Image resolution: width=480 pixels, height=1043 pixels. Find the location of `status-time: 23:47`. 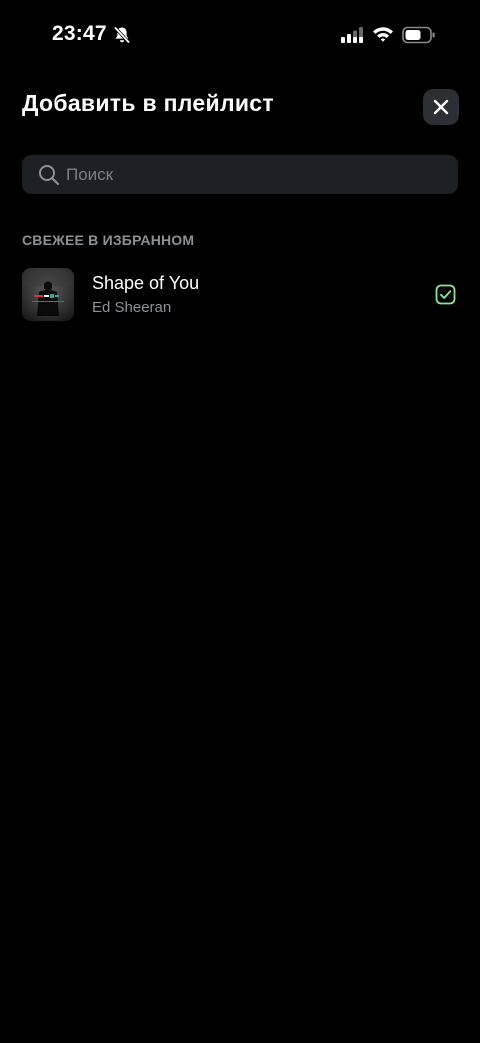

status-time: 23:47 is located at coordinates (79, 33).